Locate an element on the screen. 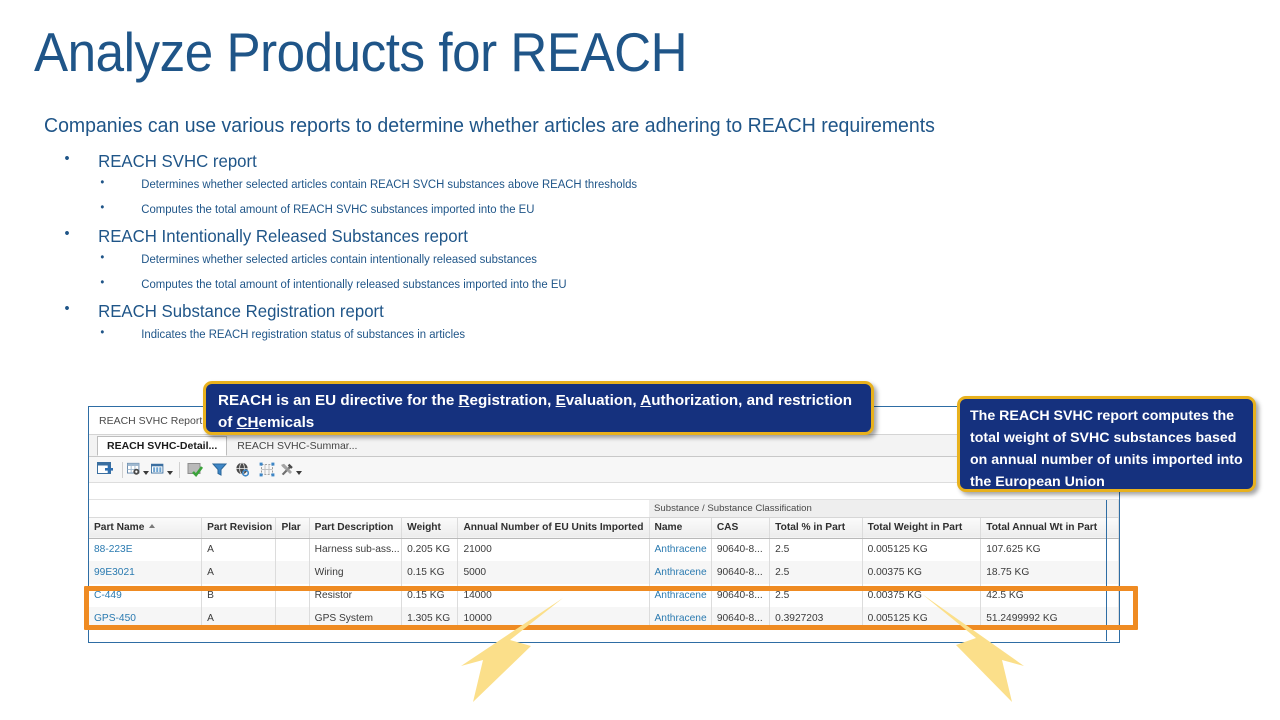  table-settings-icon is located at coordinates (138, 470).